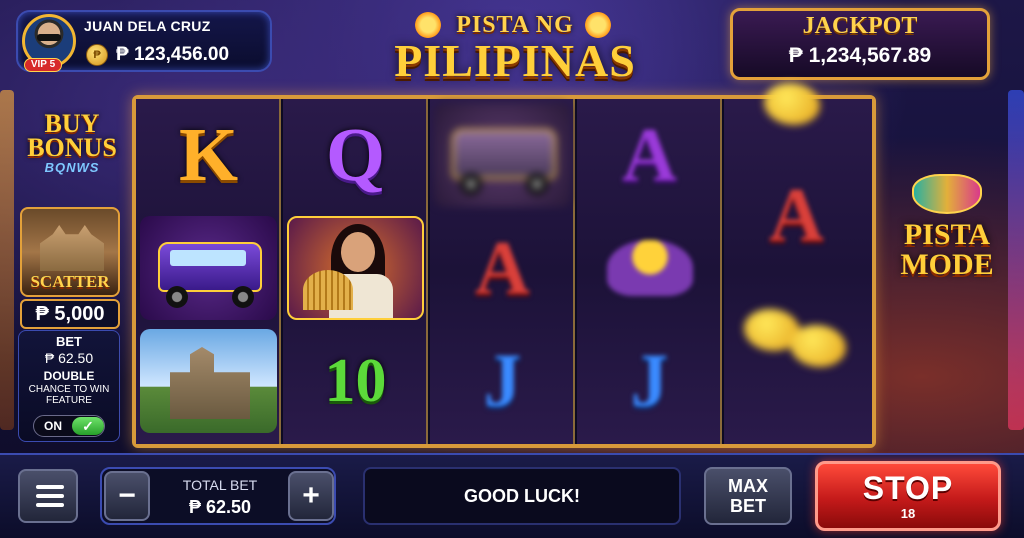  I want to click on player-name: JUAN DELA CRUZ, so click(147, 26).